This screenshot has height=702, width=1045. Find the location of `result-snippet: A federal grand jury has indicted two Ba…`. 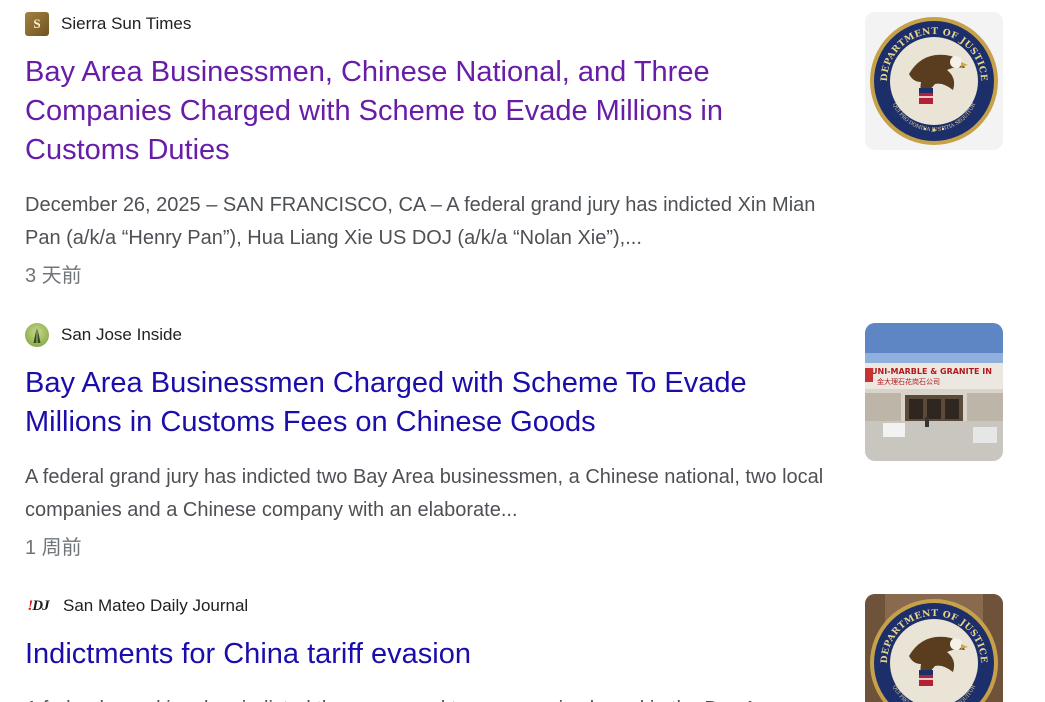

result-snippet: A federal grand jury has indicted two Ba… is located at coordinates (424, 493).